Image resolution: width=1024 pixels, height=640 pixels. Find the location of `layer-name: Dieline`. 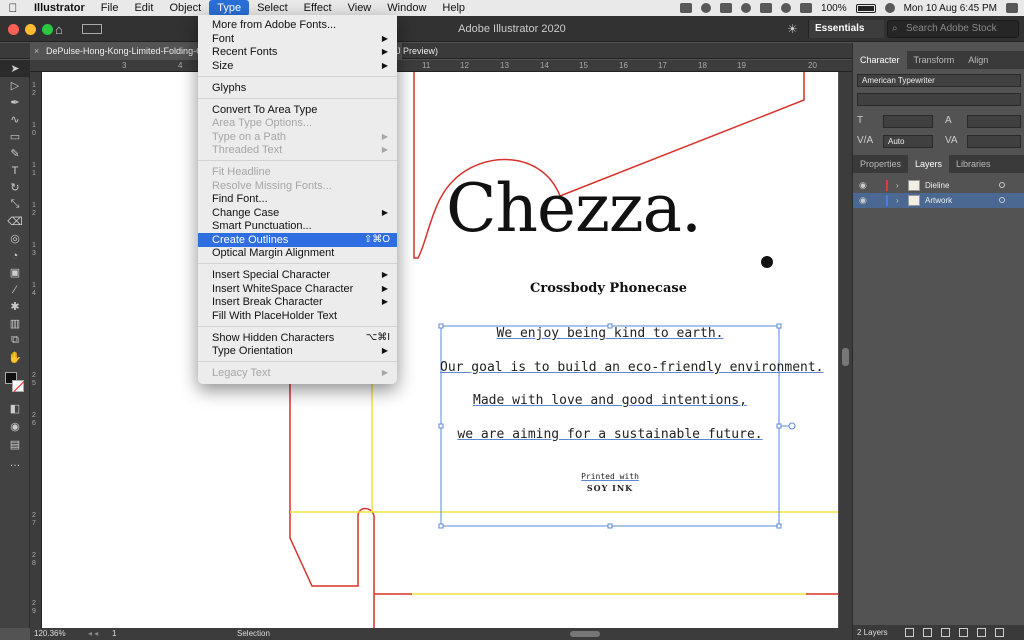

layer-name: Dieline is located at coordinates (937, 185).